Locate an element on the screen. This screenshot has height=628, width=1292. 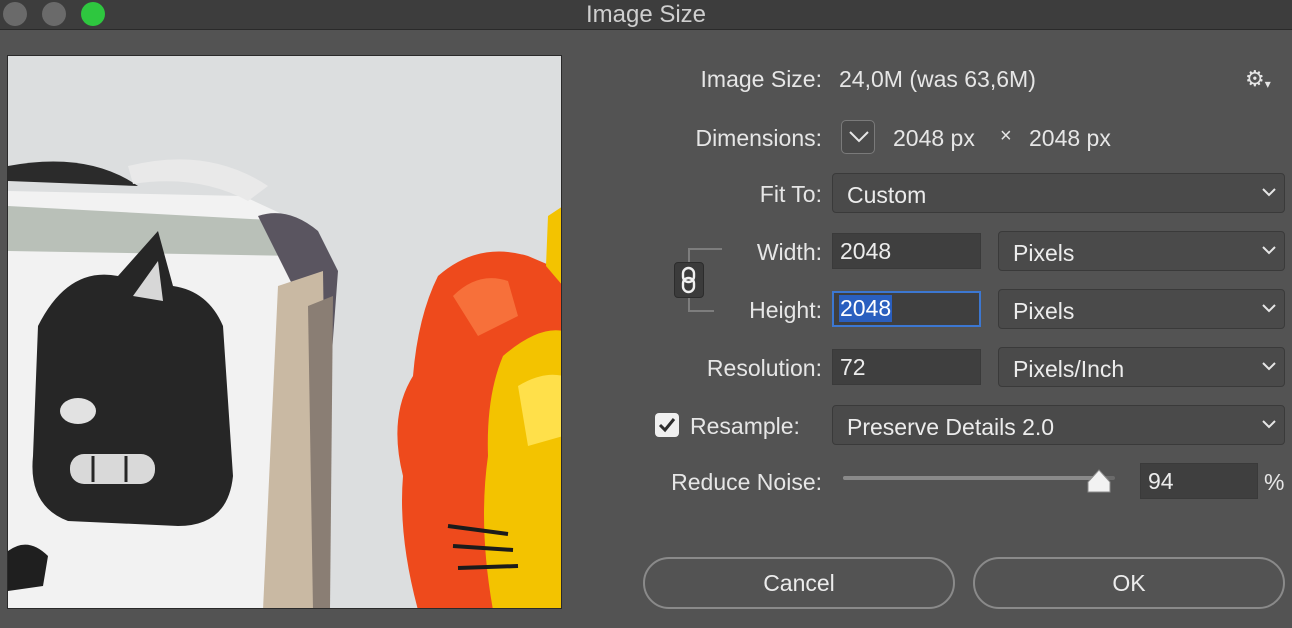
checkmark-icon is located at coordinates (667, 425).